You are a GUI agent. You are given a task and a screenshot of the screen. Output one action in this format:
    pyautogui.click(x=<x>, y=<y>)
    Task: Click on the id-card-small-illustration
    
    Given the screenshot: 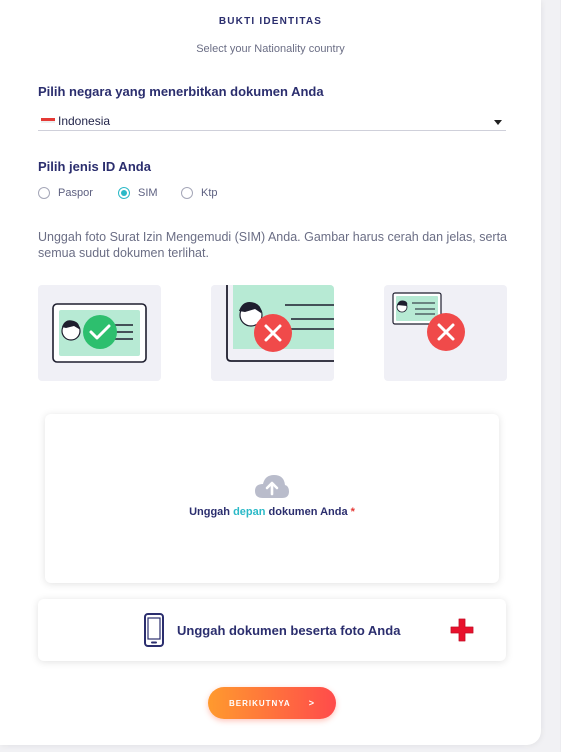 What is the action you would take?
    pyautogui.click(x=428, y=321)
    